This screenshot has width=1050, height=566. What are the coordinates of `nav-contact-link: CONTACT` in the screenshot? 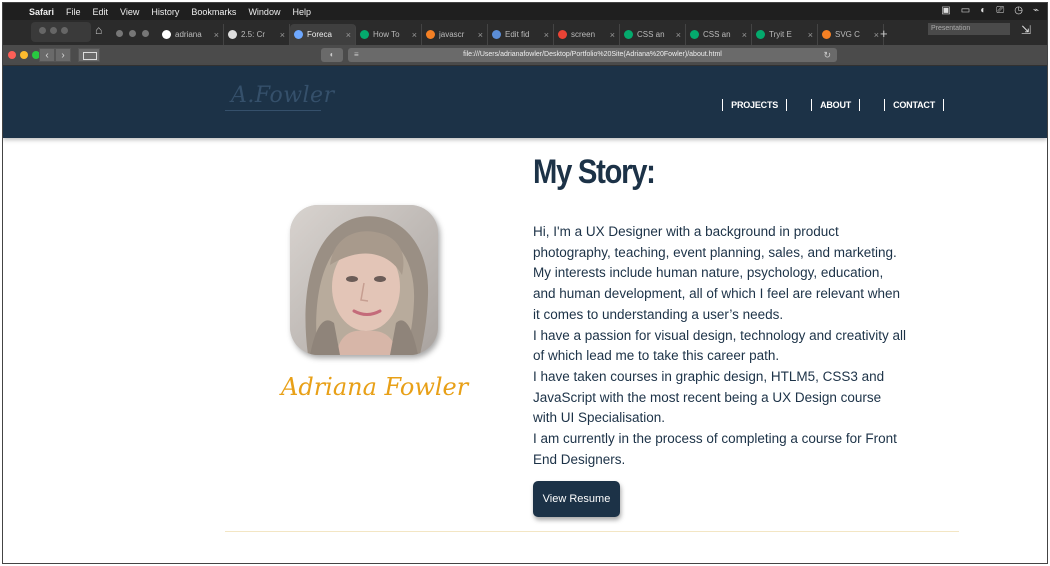 It's located at (914, 105).